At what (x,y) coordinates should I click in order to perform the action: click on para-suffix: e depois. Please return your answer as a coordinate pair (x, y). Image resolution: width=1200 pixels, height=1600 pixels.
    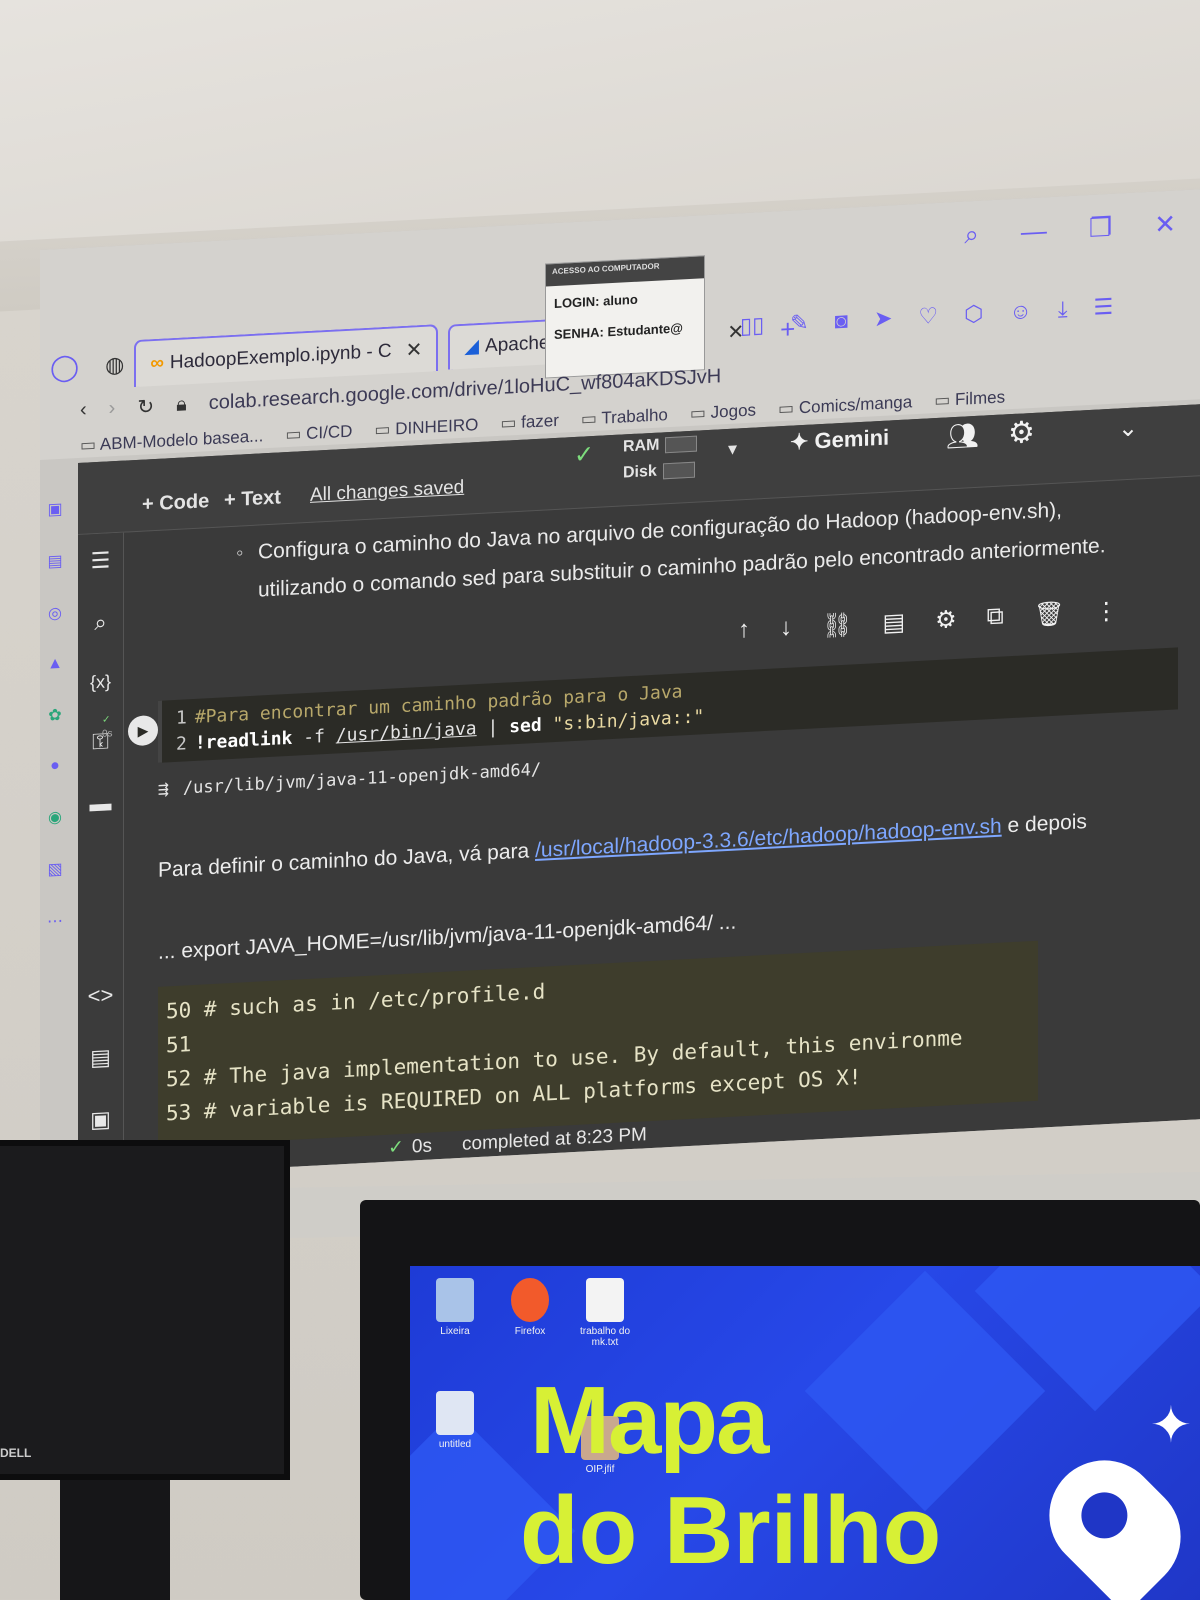
    Looking at the image, I should click on (1047, 824).